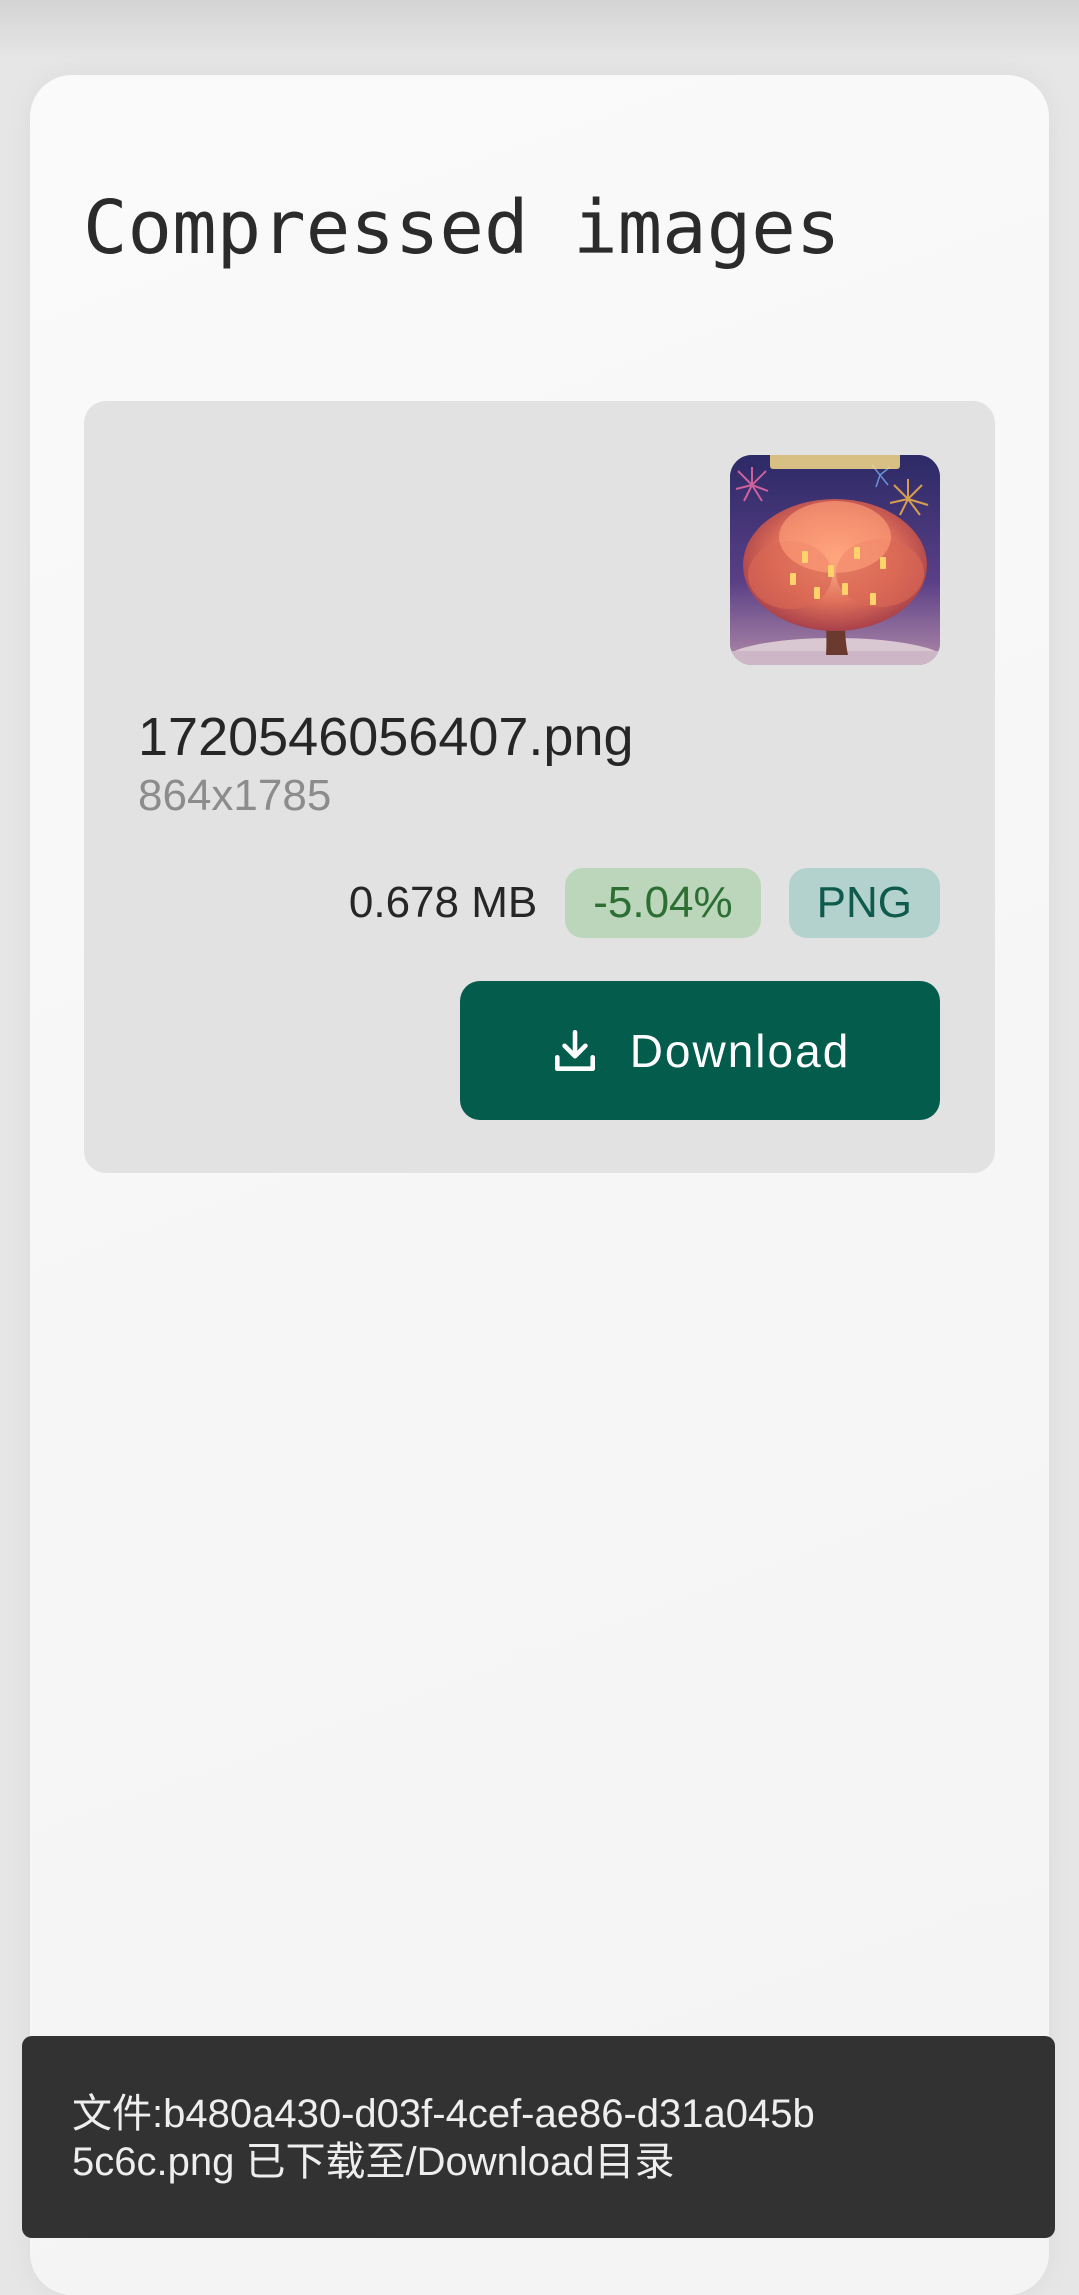  What do you see at coordinates (575, 1051) in the screenshot?
I see `download-icon` at bounding box center [575, 1051].